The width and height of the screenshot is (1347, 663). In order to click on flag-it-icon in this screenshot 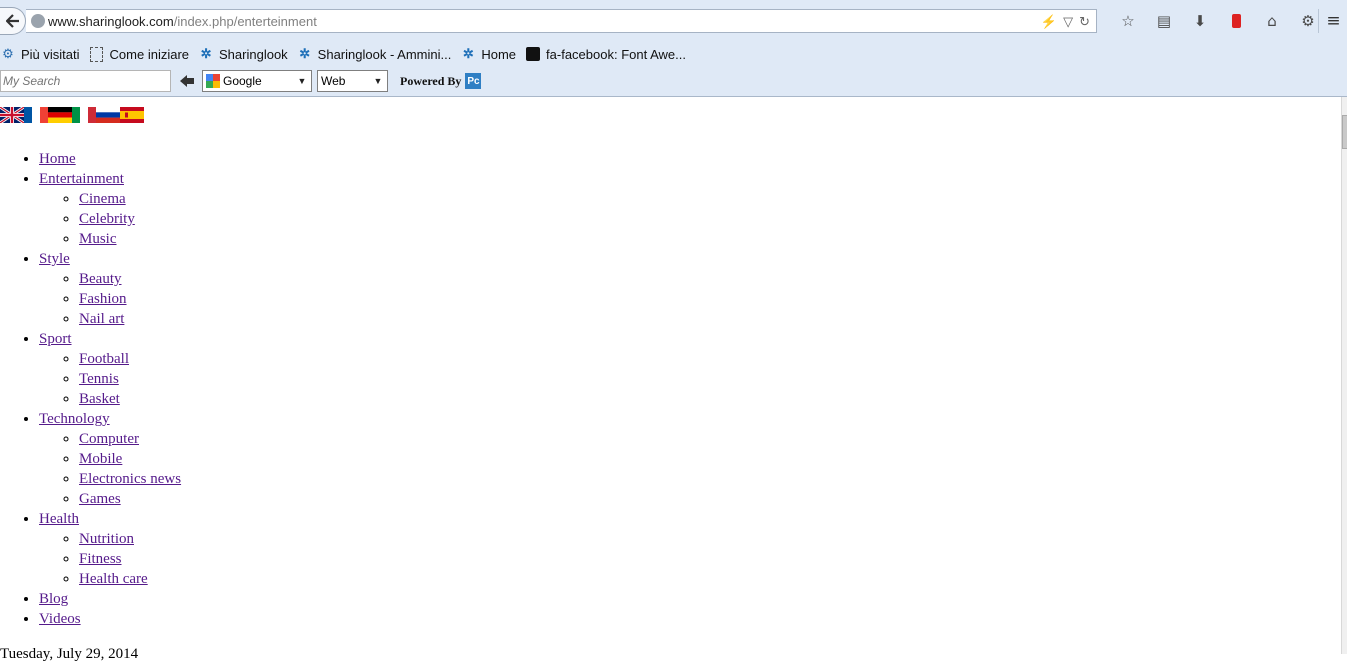, I will do `click(84, 115)`.